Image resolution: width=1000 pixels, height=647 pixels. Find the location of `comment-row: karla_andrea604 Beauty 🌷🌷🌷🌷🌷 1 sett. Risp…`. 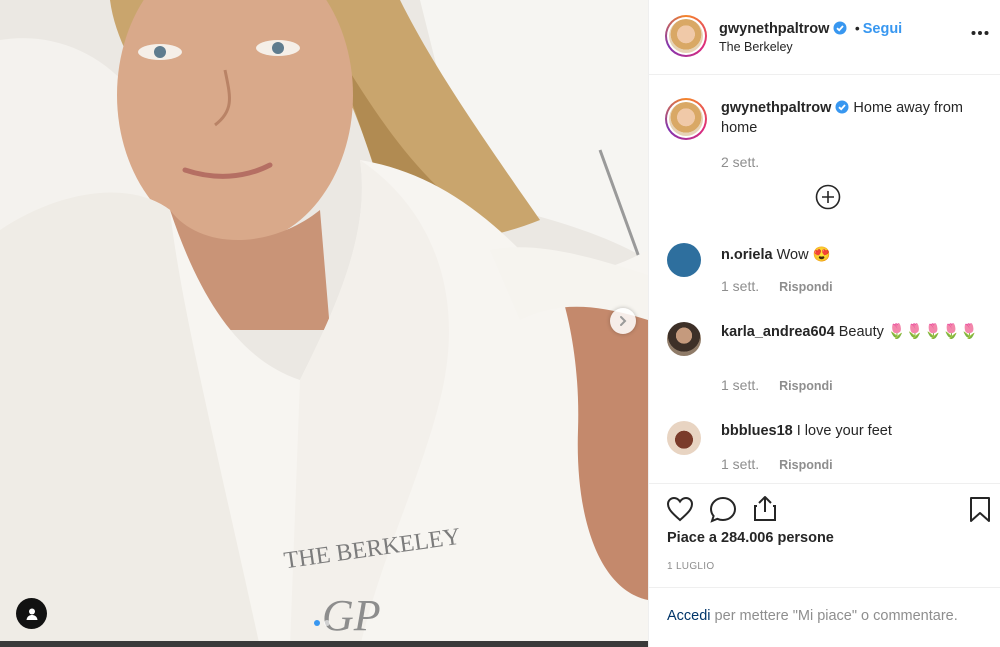

comment-row: karla_andrea604 Beauty 🌷🌷🌷🌷🌷 1 sett. Risp… is located at coordinates (827, 362).